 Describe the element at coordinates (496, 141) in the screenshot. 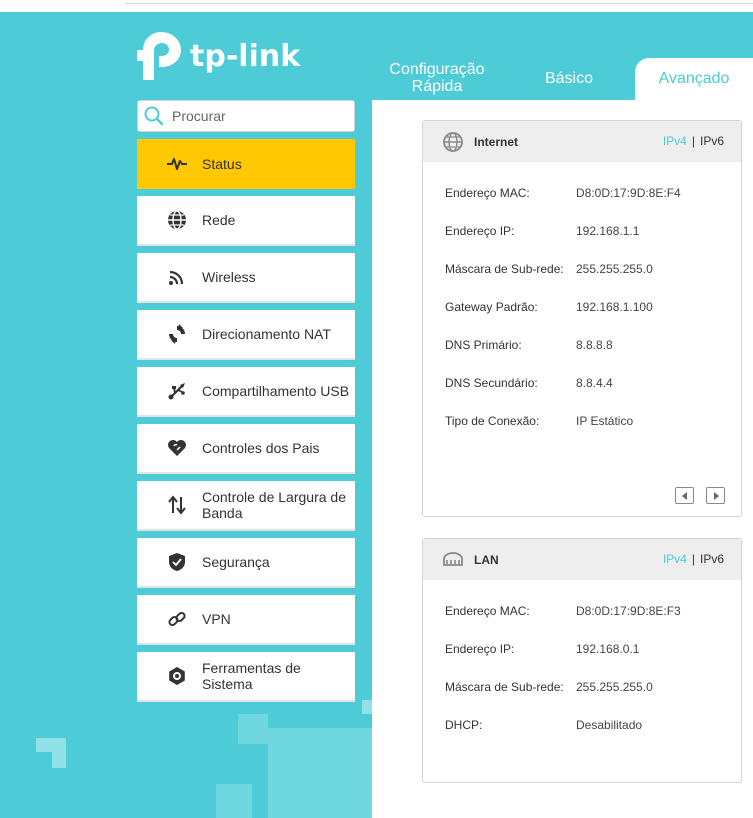

I see `internet-card-title: Internet` at that location.